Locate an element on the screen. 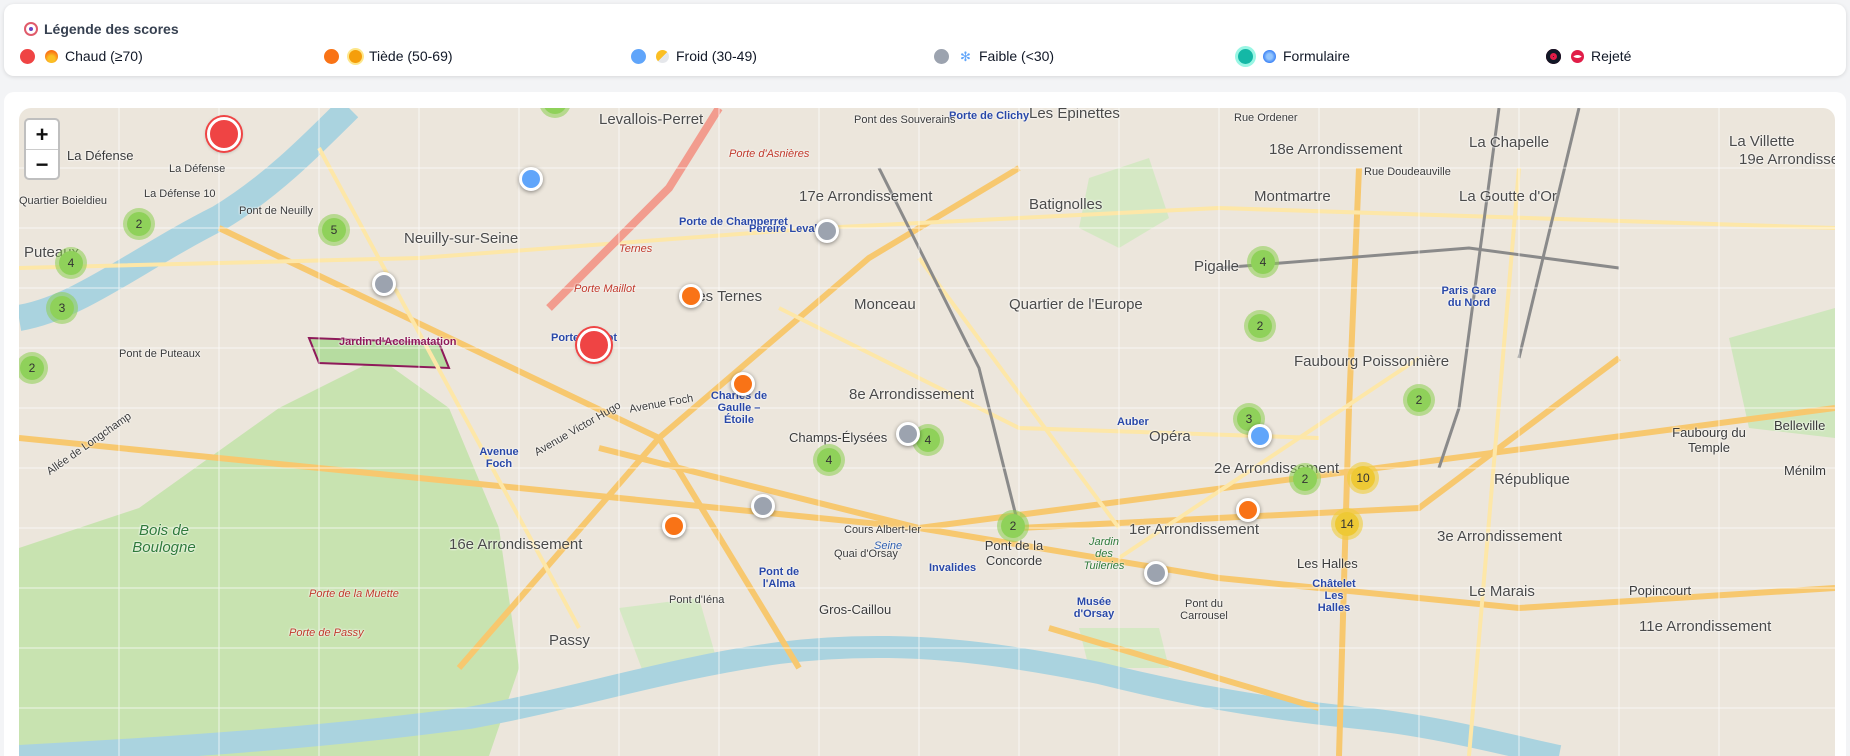  place-label: 11e Arrondissement is located at coordinates (1705, 626).